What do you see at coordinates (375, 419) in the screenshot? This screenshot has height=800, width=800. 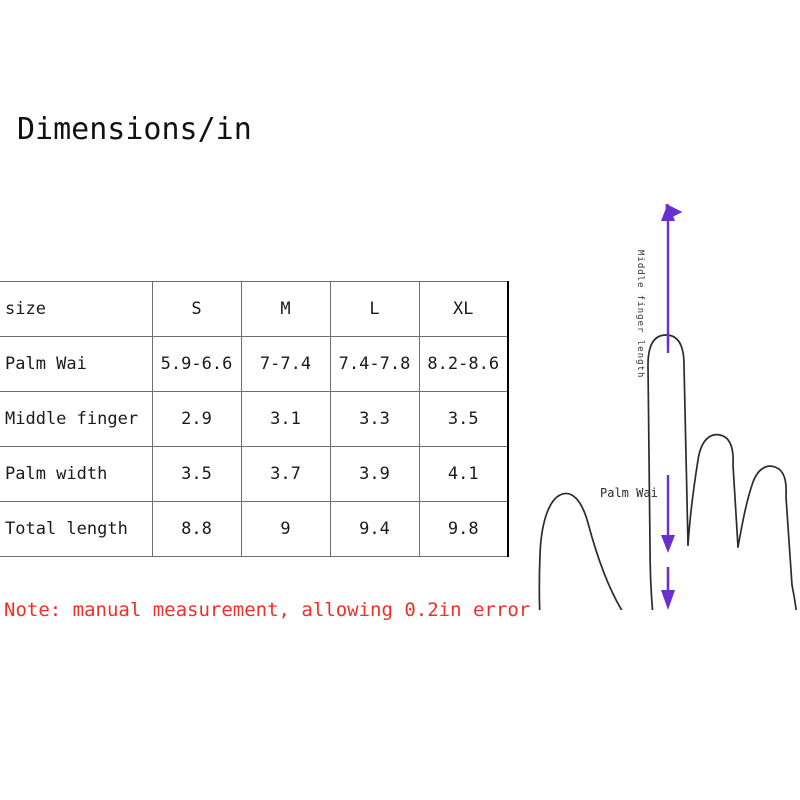 I see `cell-middle-finger-l: 3.3` at bounding box center [375, 419].